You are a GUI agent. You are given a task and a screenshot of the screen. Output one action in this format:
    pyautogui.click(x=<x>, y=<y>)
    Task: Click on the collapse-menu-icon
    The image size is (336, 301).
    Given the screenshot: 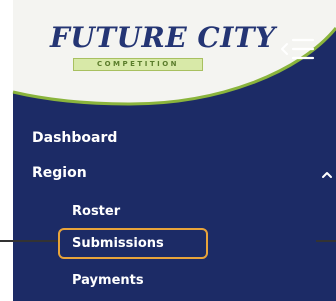 What is the action you would take?
    pyautogui.click(x=302, y=49)
    